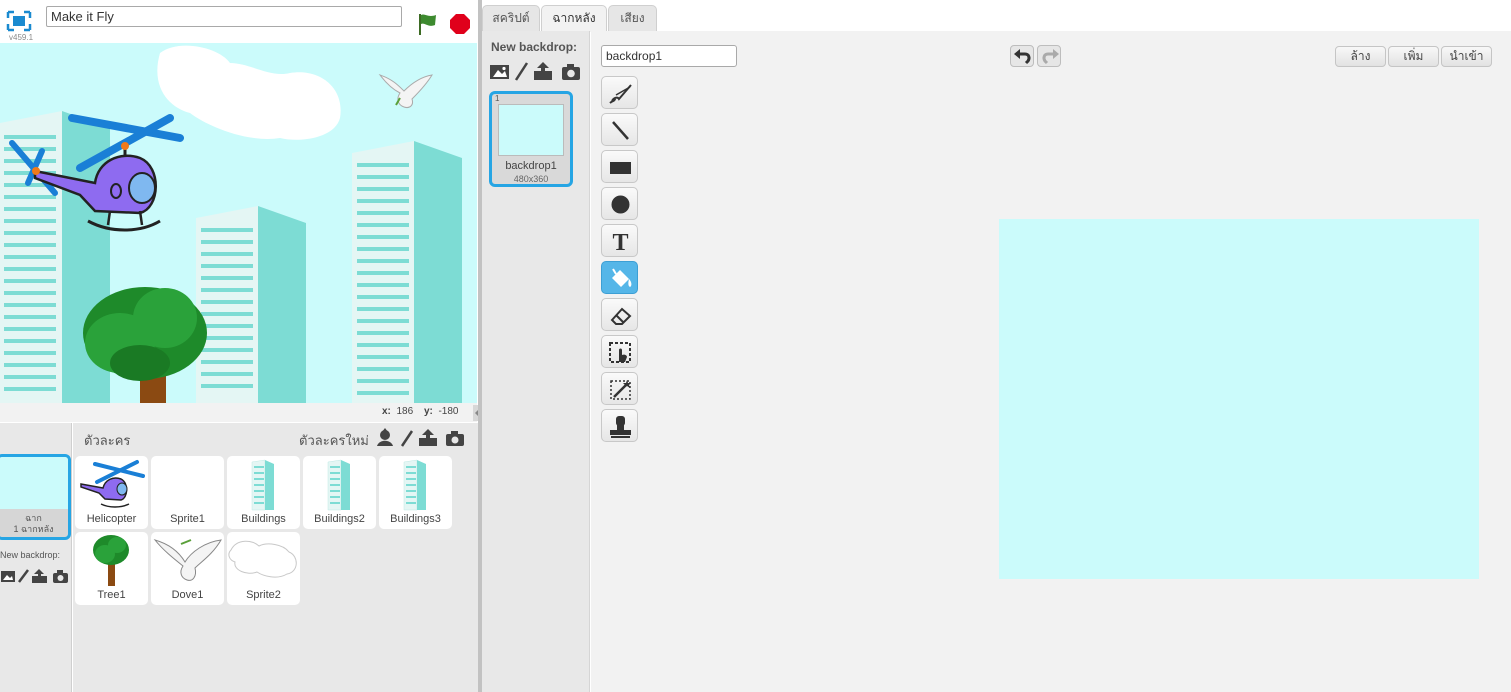 The width and height of the screenshot is (1511, 692). I want to click on stage-header: v459.1, so click(239, 21).